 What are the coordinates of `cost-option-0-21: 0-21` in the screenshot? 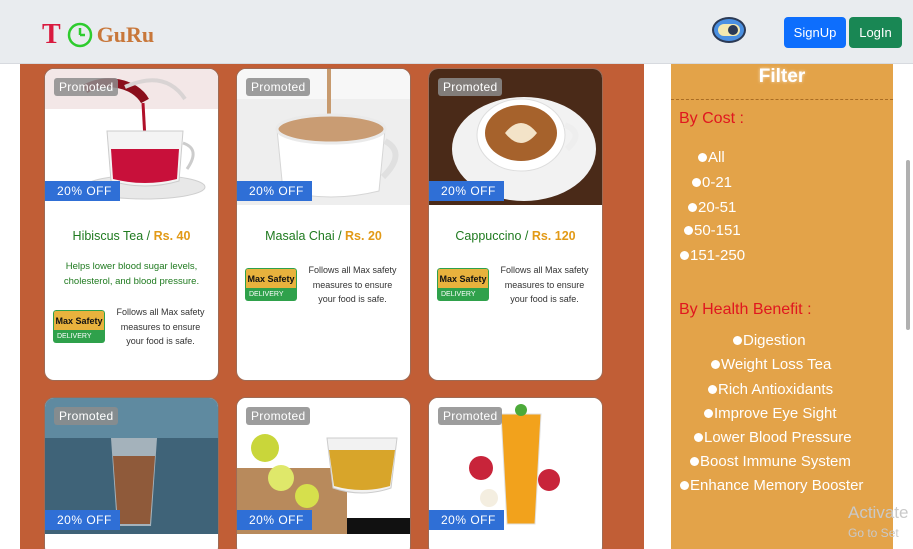 It's located at (712, 182).